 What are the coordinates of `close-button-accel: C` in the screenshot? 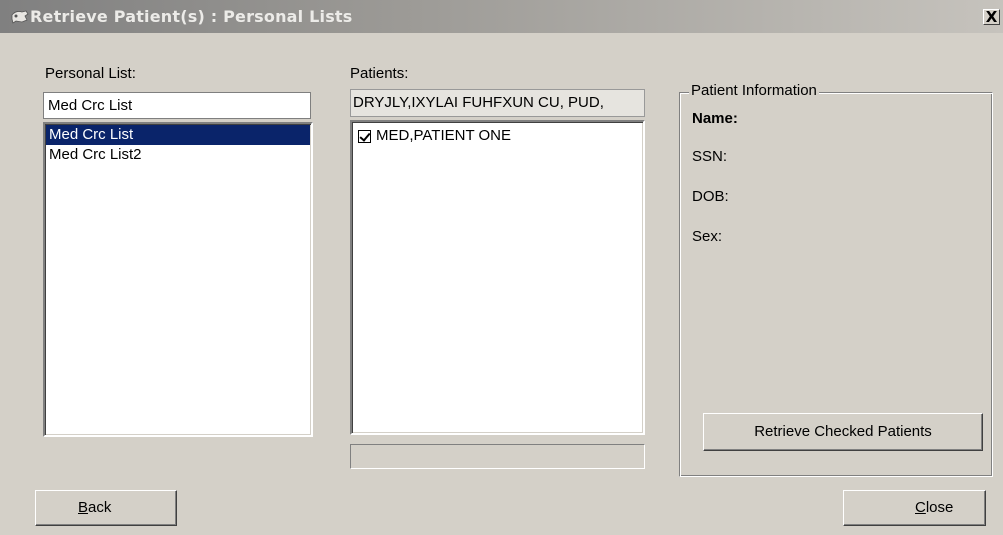 It's located at (920, 507).